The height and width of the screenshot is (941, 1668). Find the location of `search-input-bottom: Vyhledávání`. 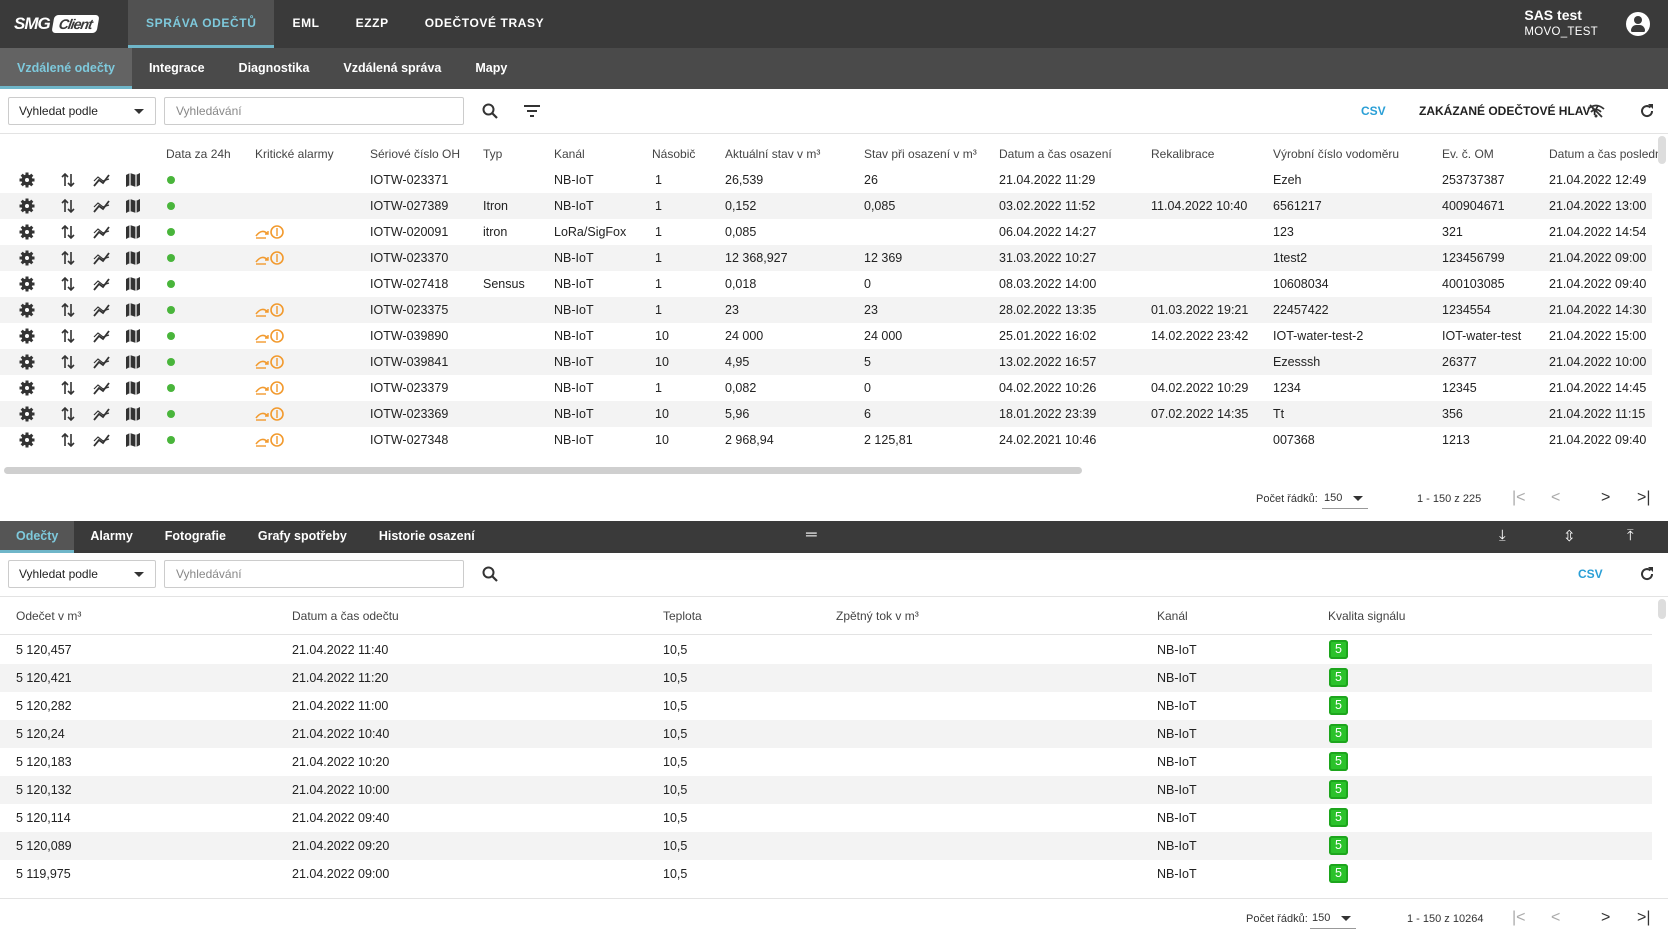

search-input-bottom: Vyhledávání is located at coordinates (314, 574).